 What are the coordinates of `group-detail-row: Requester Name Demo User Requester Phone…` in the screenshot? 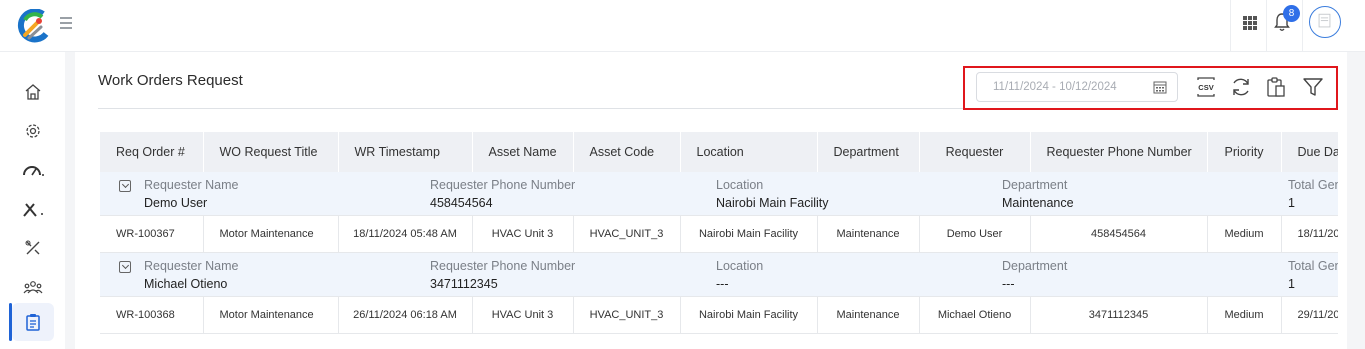 It's located at (719, 194).